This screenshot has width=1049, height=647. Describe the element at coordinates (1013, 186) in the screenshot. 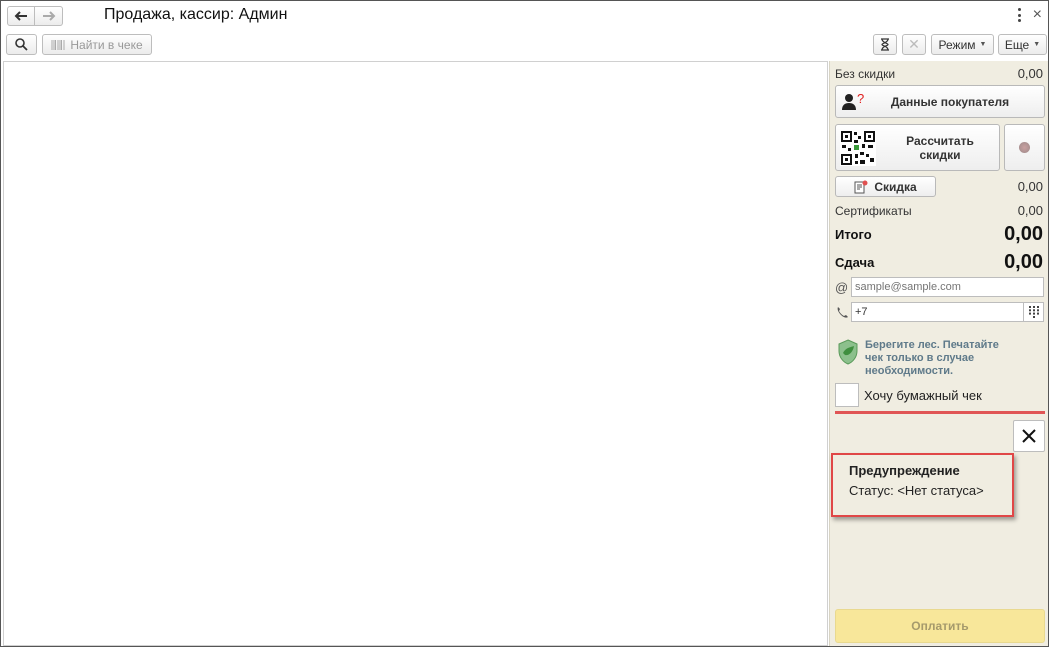

I see `discount-value-row: 0,00` at that location.